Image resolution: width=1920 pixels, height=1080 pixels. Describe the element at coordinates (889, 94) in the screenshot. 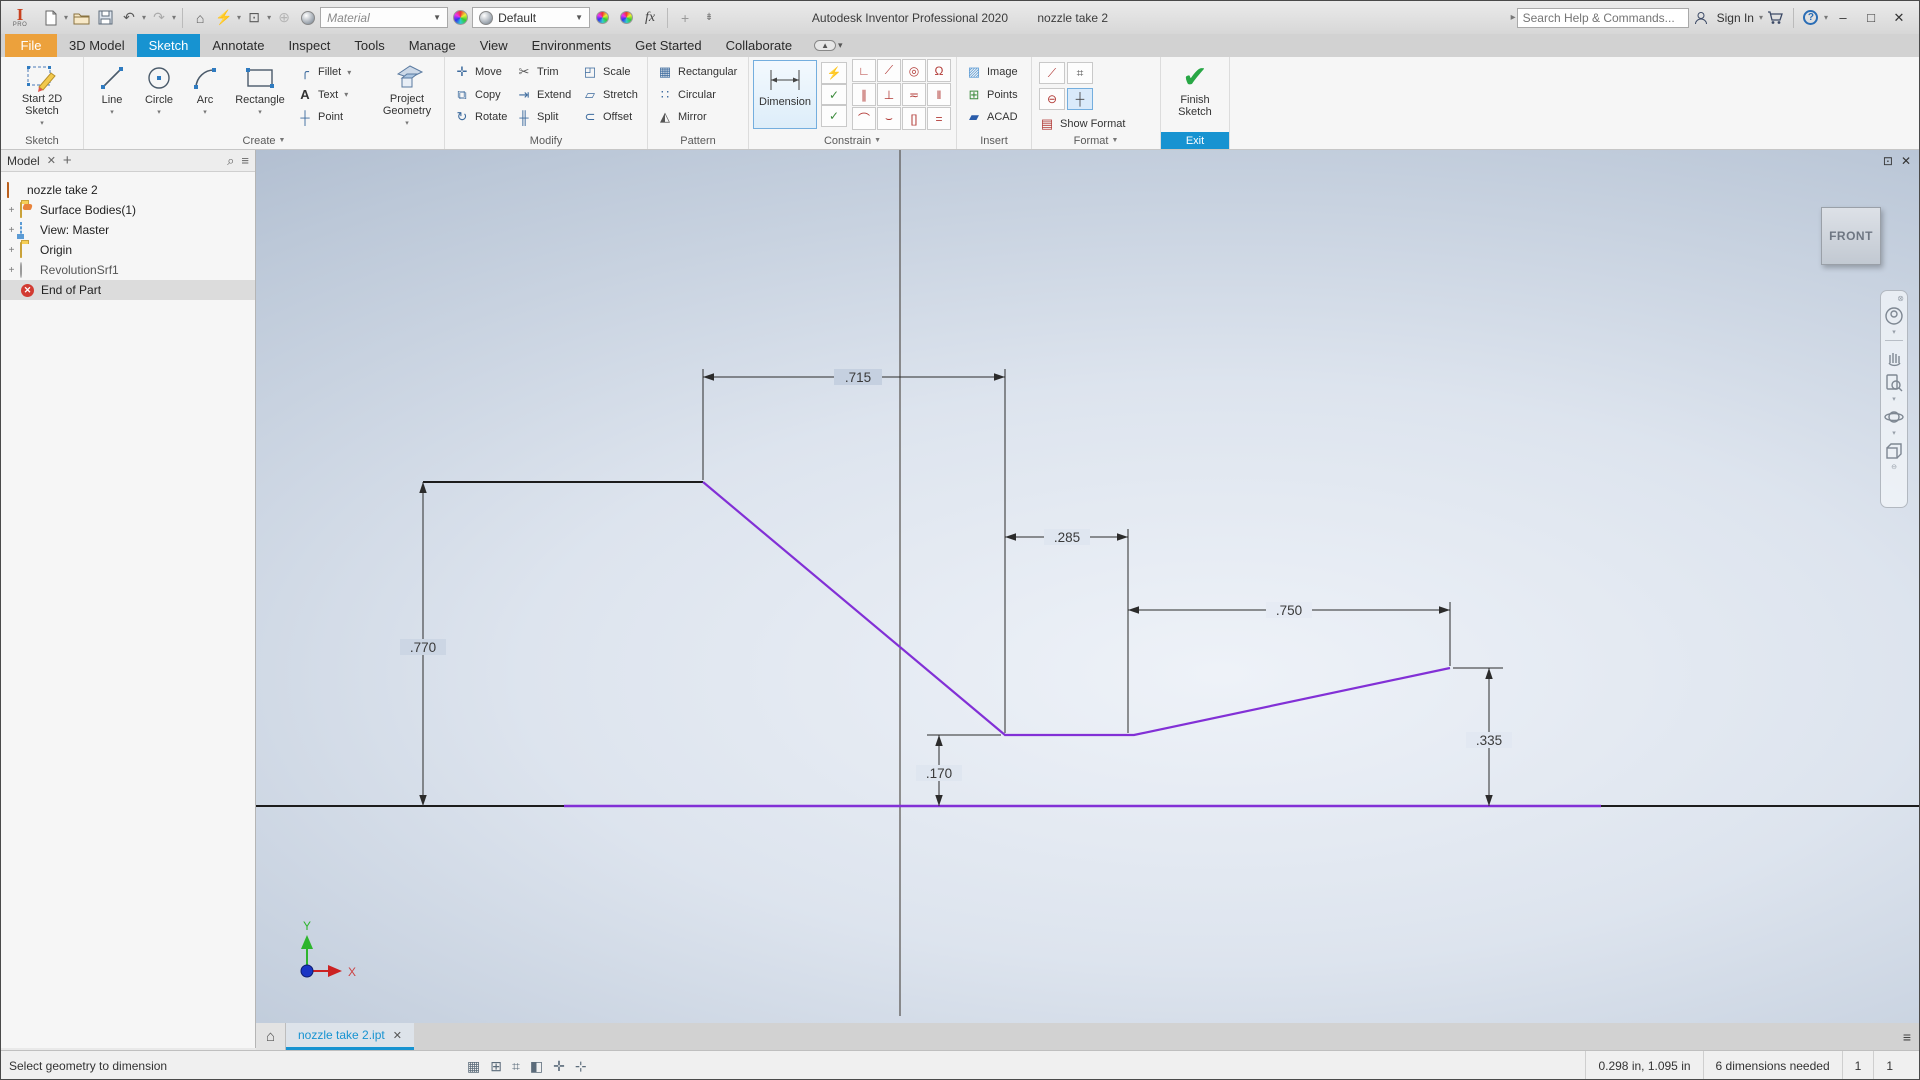

I see `constraint-perpendicular-icon: ⊥` at that location.